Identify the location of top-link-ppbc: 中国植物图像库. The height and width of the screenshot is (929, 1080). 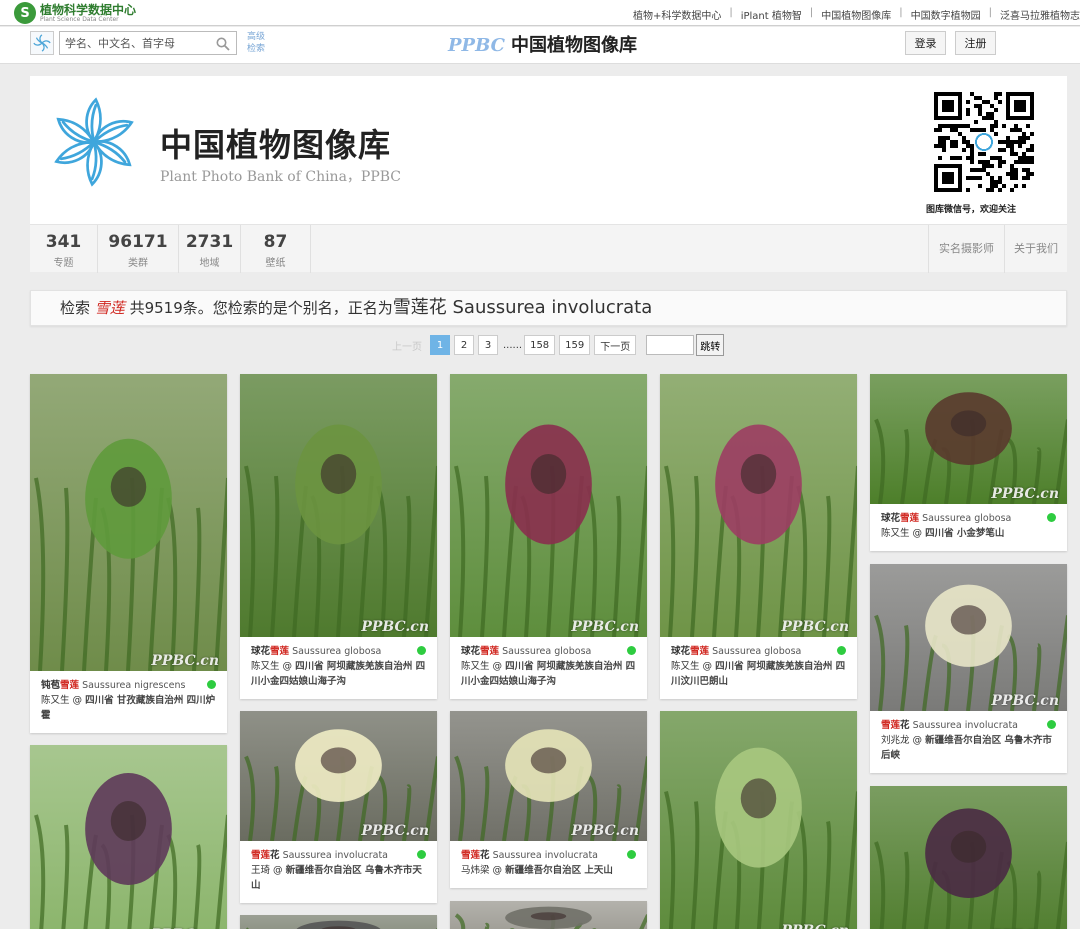
(856, 14).